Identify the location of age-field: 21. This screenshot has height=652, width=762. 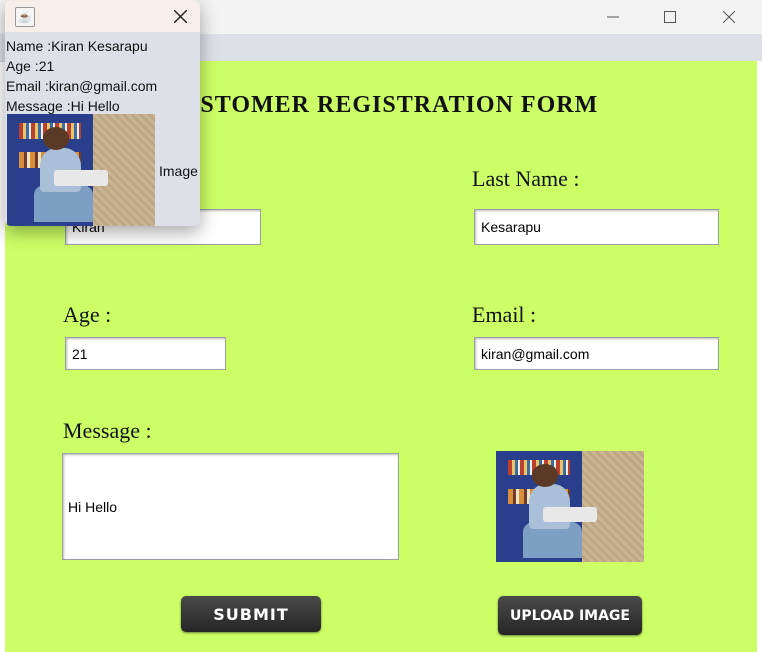
(145, 353).